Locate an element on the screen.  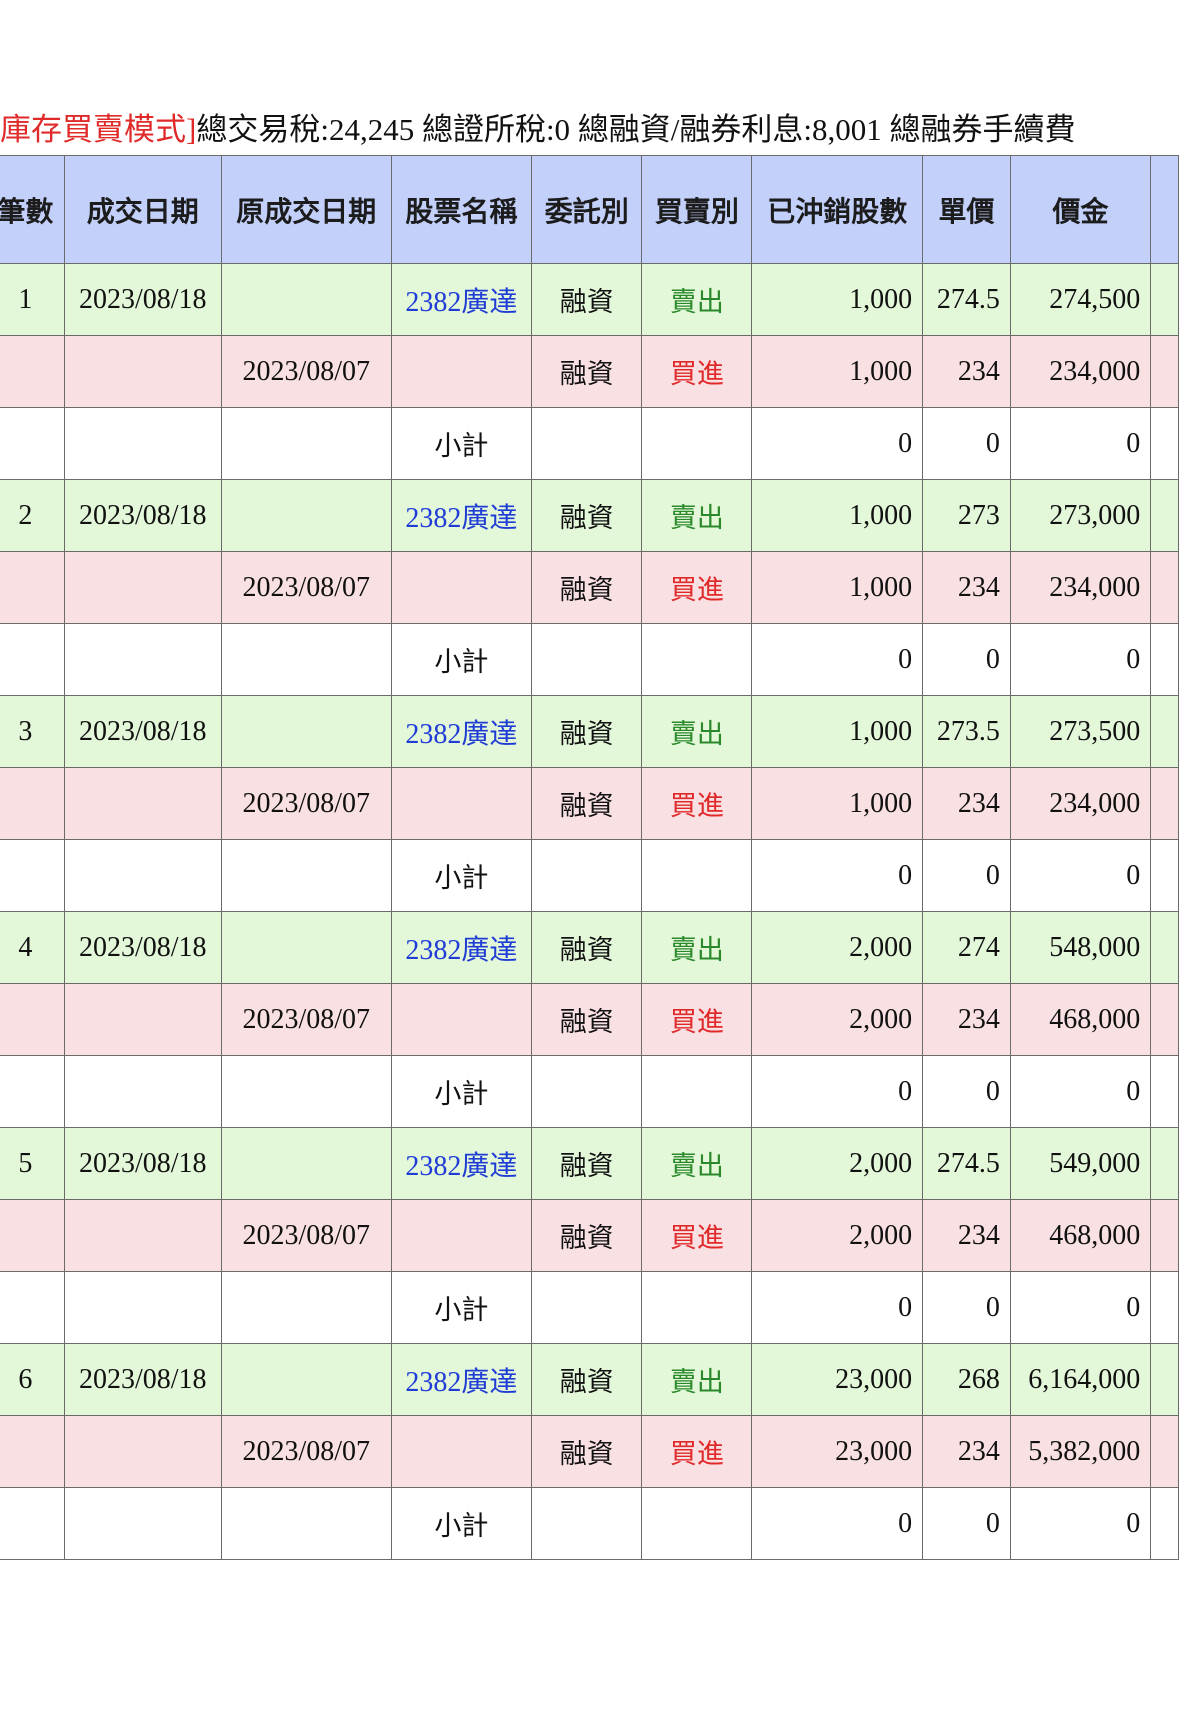
header-extra is located at coordinates (1164, 209).